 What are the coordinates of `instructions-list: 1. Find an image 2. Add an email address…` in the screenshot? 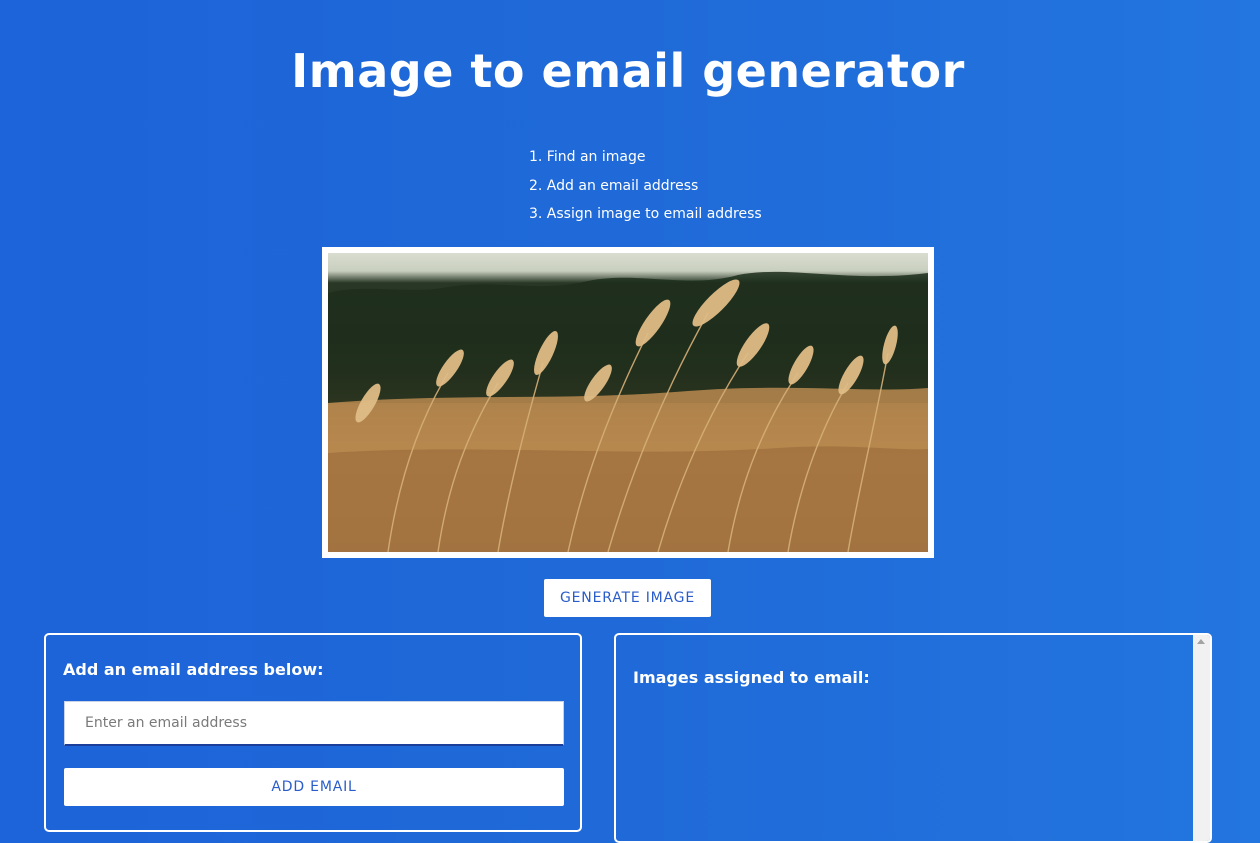 It's located at (645, 186).